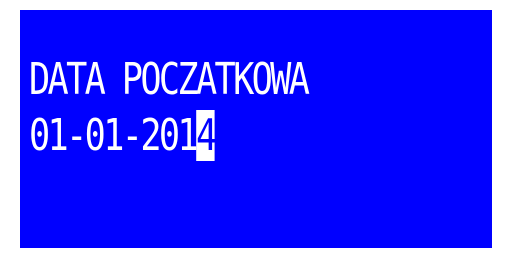  I want to click on field-label: DATA POCZATKOWA, so click(169, 79).